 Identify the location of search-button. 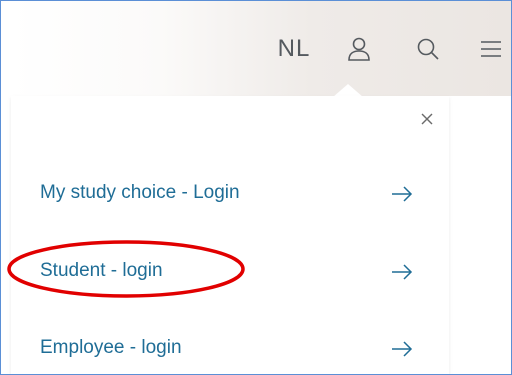
(428, 49).